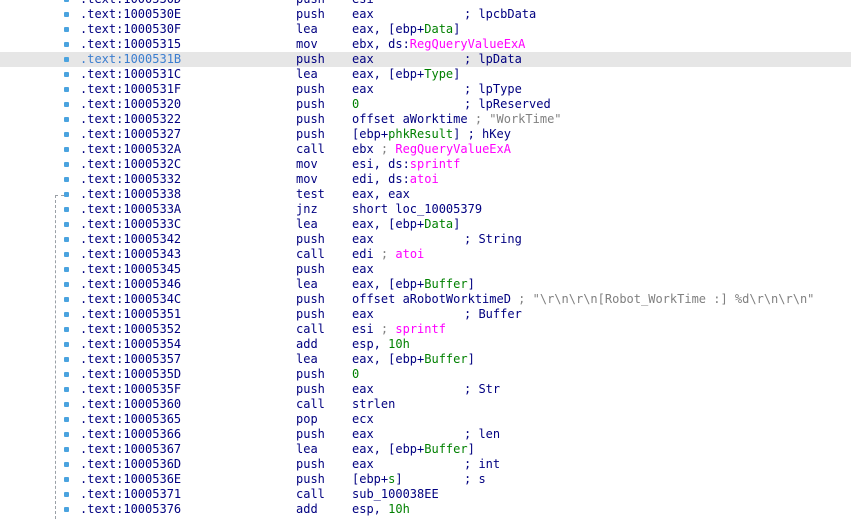  What do you see at coordinates (420, 134) in the screenshot?
I see `operand-token: phkResult` at bounding box center [420, 134].